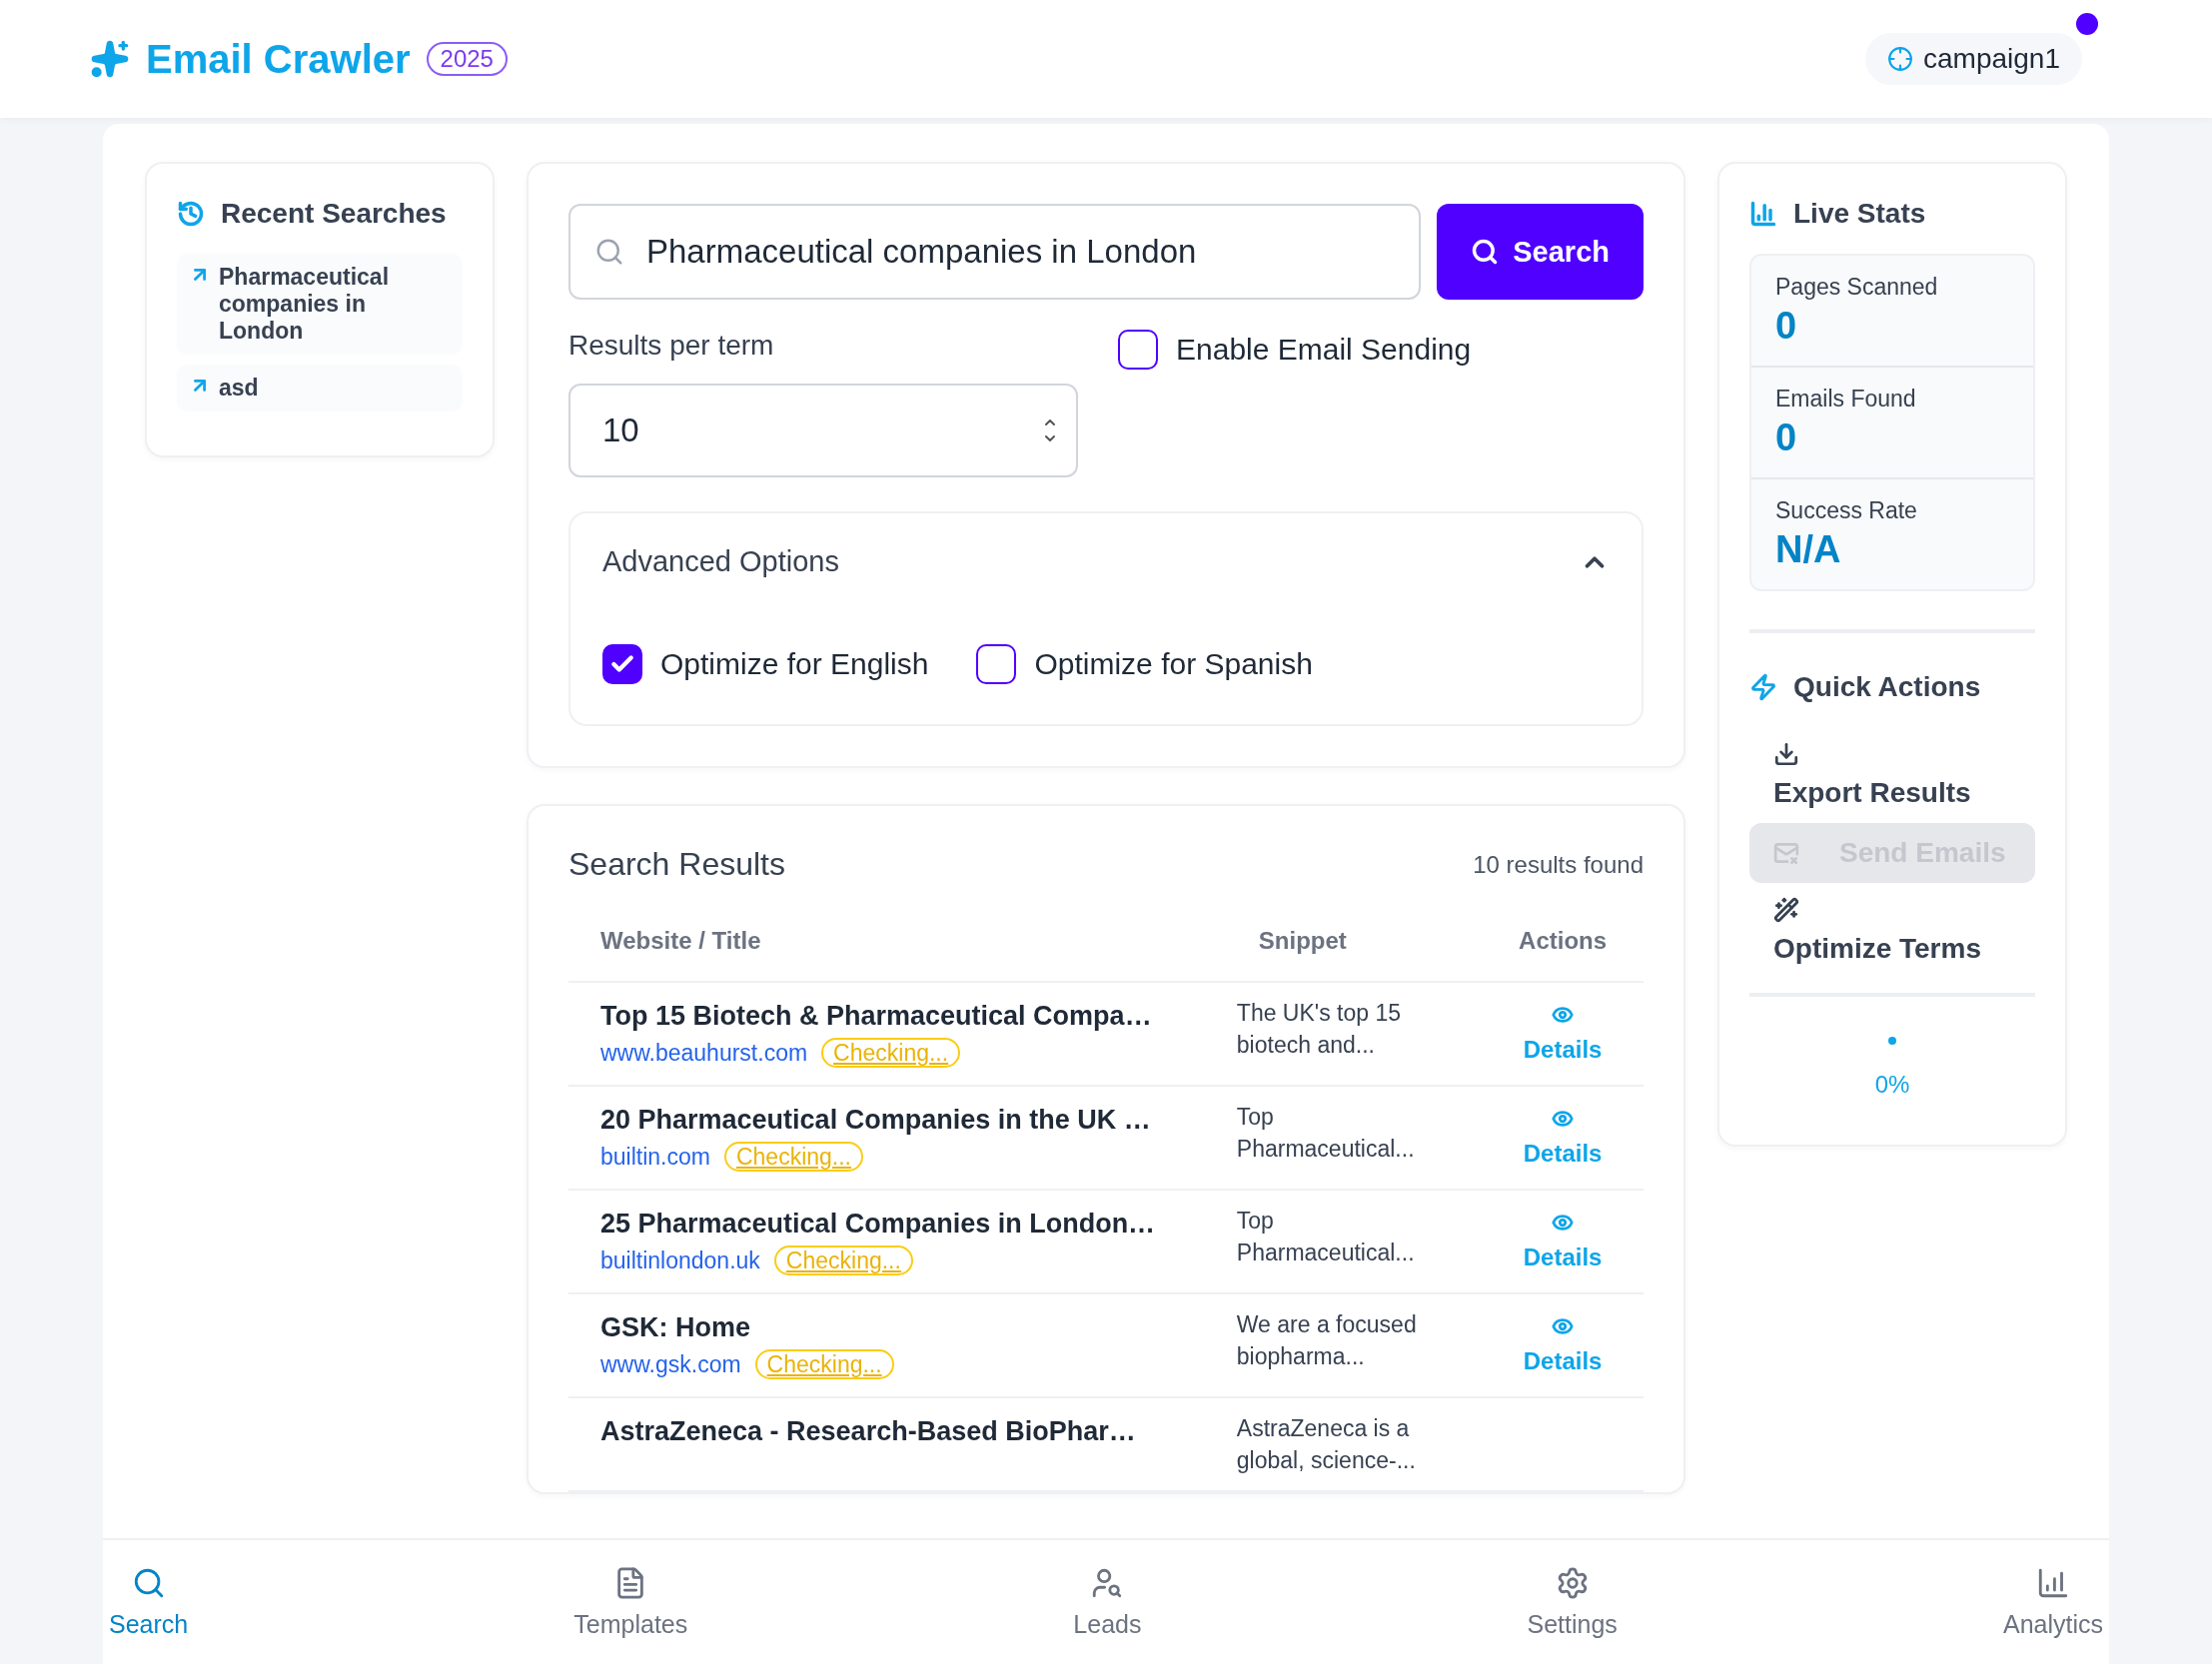 The width and height of the screenshot is (2212, 1664). Describe the element at coordinates (1786, 910) in the screenshot. I see `wand-icon` at that location.